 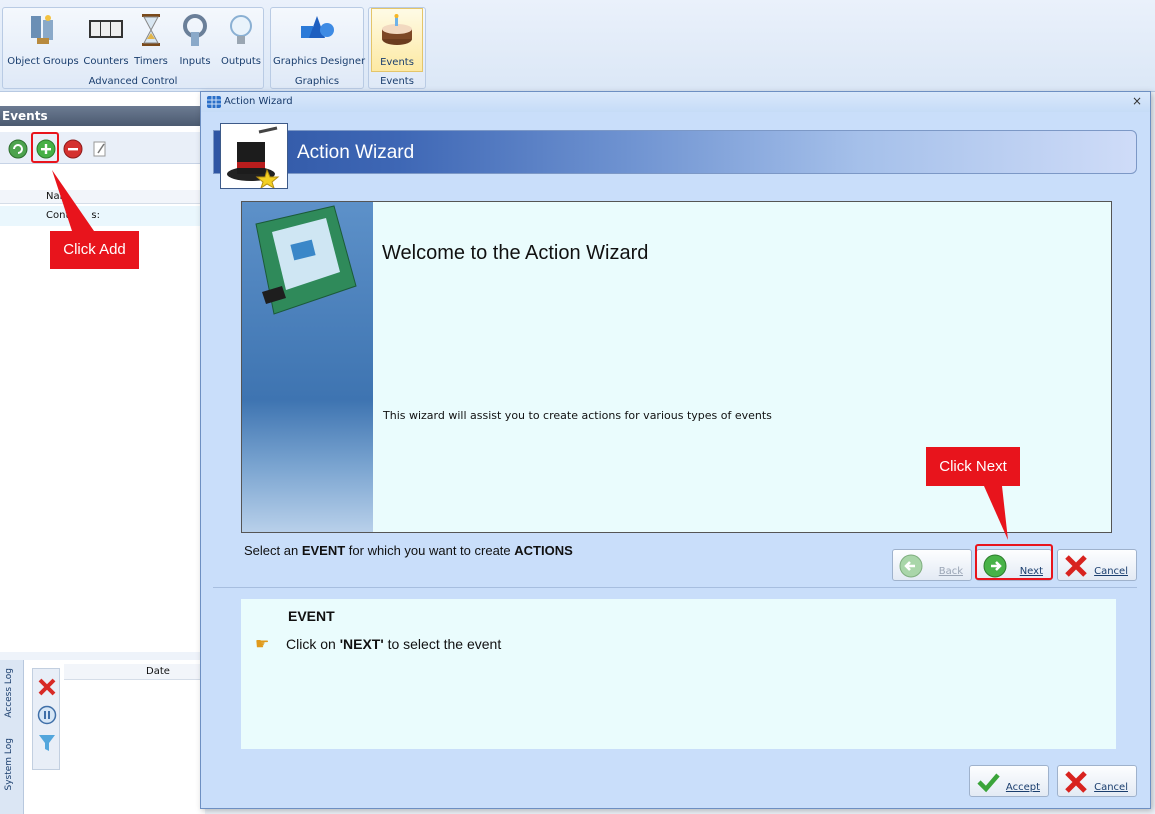 What do you see at coordinates (397, 81) in the screenshot?
I see `group-label-events: Events` at bounding box center [397, 81].